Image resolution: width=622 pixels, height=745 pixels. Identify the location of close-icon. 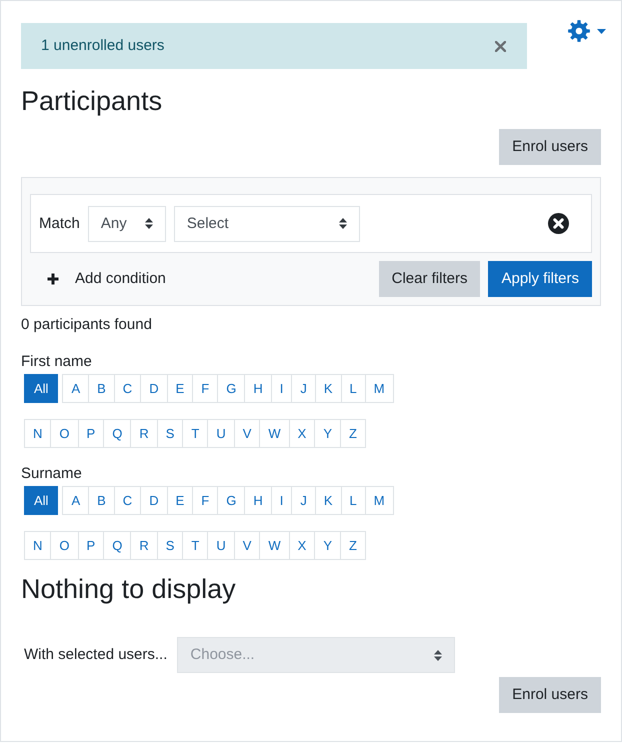
(500, 46).